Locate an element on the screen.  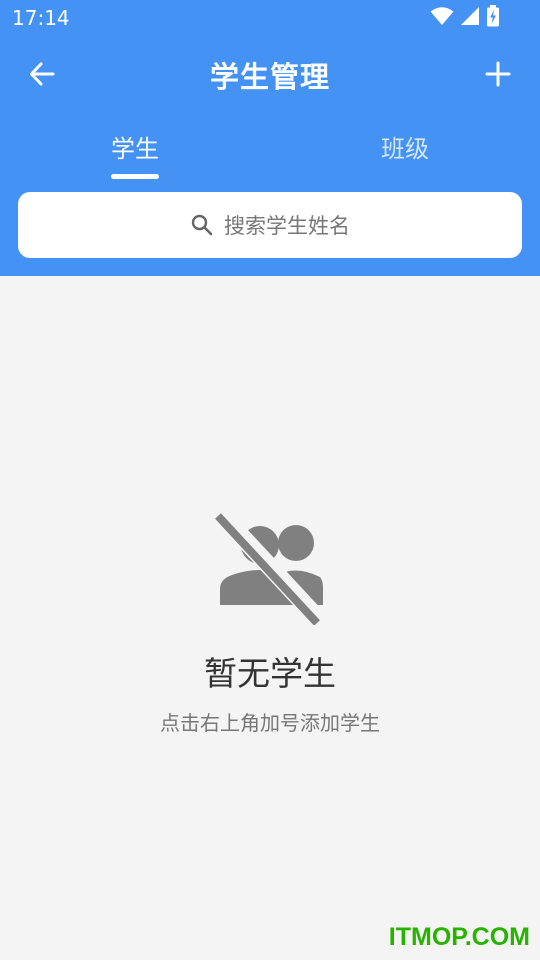
status-bar: 17:14 is located at coordinates (270, 18).